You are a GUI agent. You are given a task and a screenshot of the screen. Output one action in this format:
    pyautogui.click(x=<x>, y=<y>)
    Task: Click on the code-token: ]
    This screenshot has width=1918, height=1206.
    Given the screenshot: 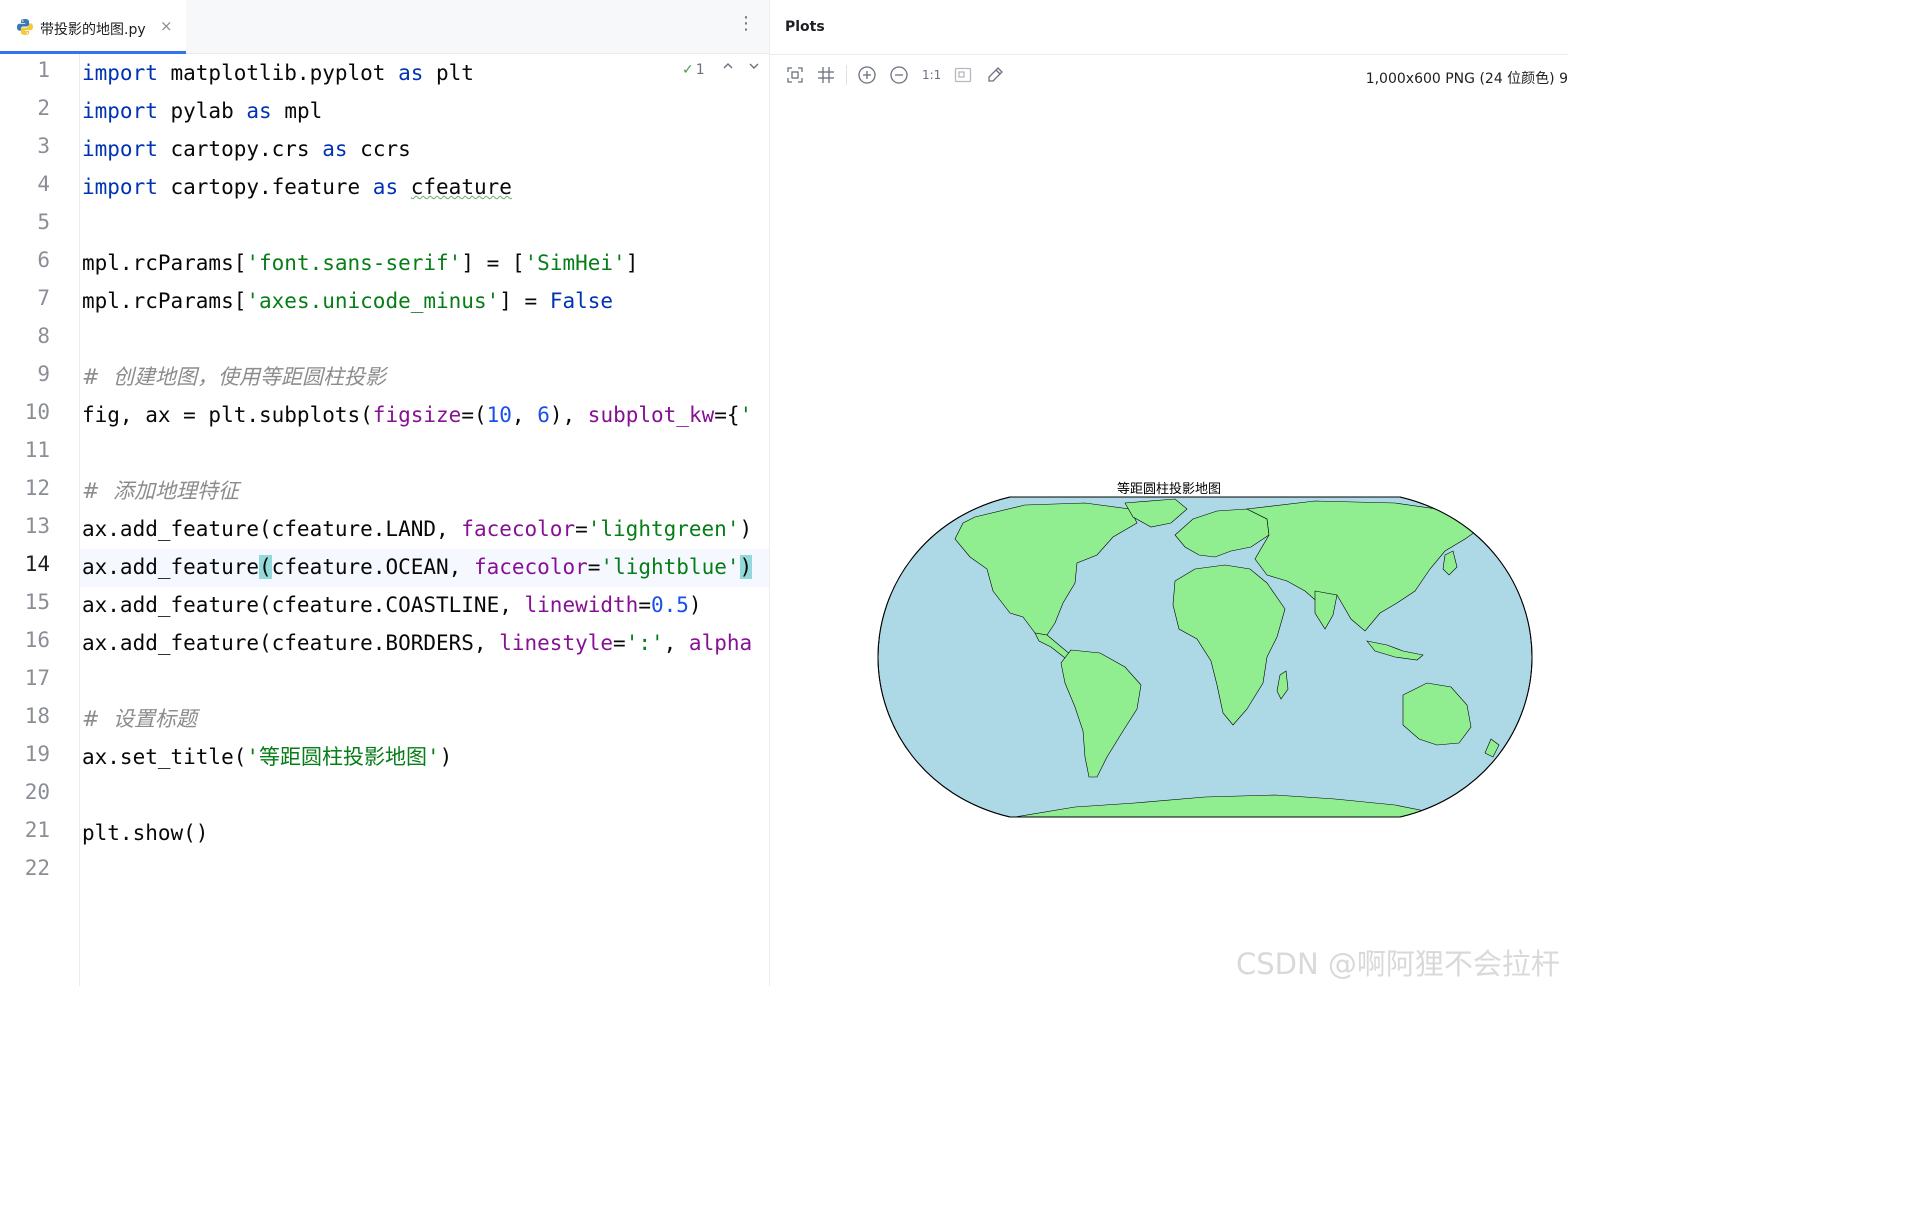 What is the action you would take?
    pyautogui.click(x=632, y=263)
    